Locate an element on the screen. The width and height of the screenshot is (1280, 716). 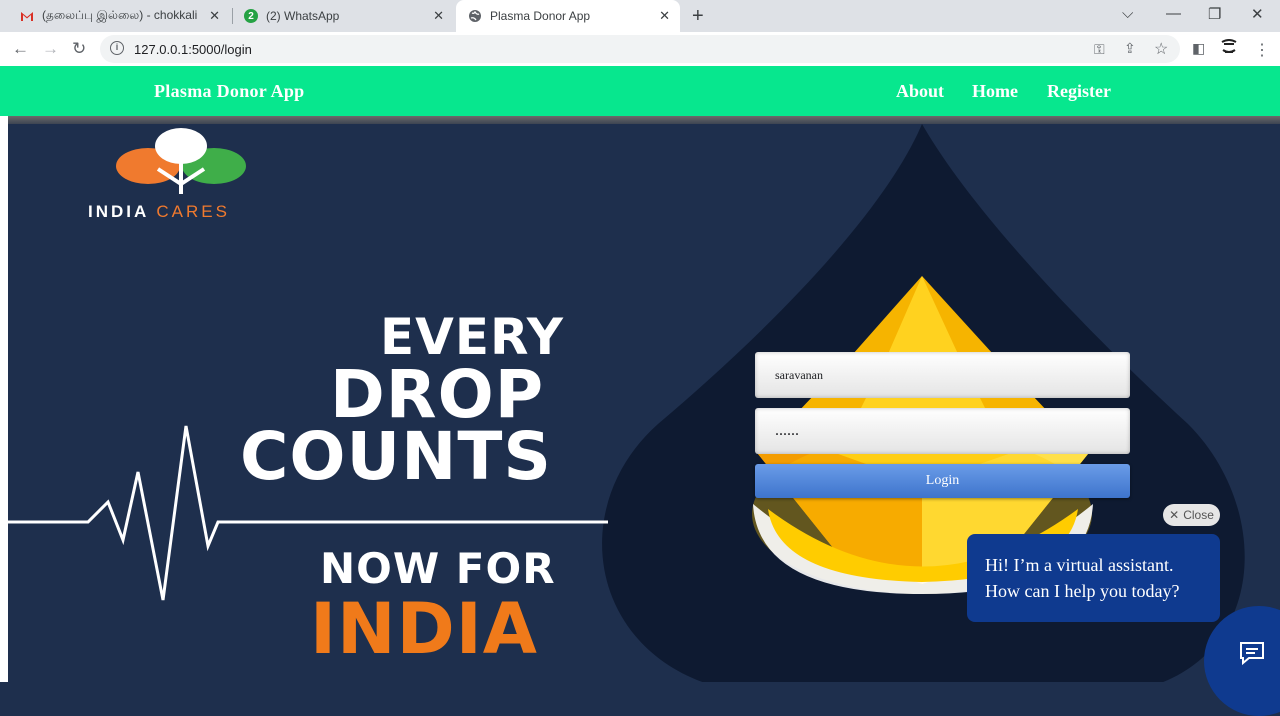
globe-icon is located at coordinates (475, 16).